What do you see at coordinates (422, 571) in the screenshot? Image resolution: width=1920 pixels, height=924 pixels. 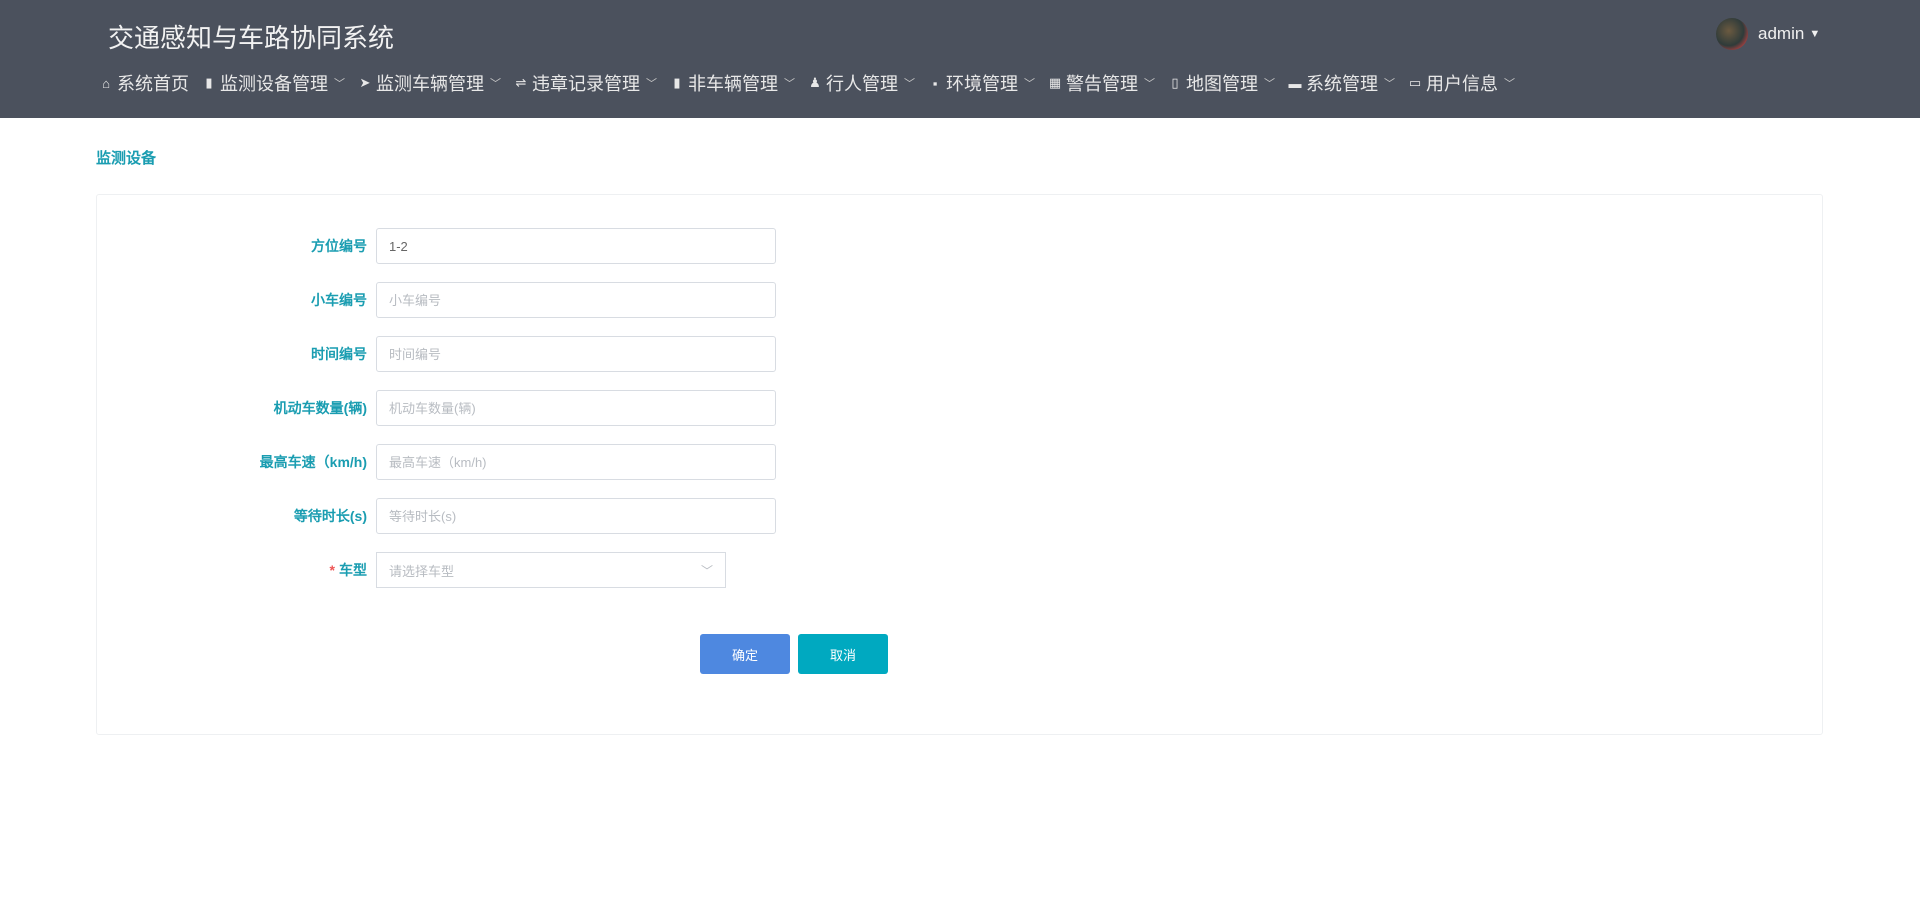 I see `select-placeholder: 请选择车型` at bounding box center [422, 571].